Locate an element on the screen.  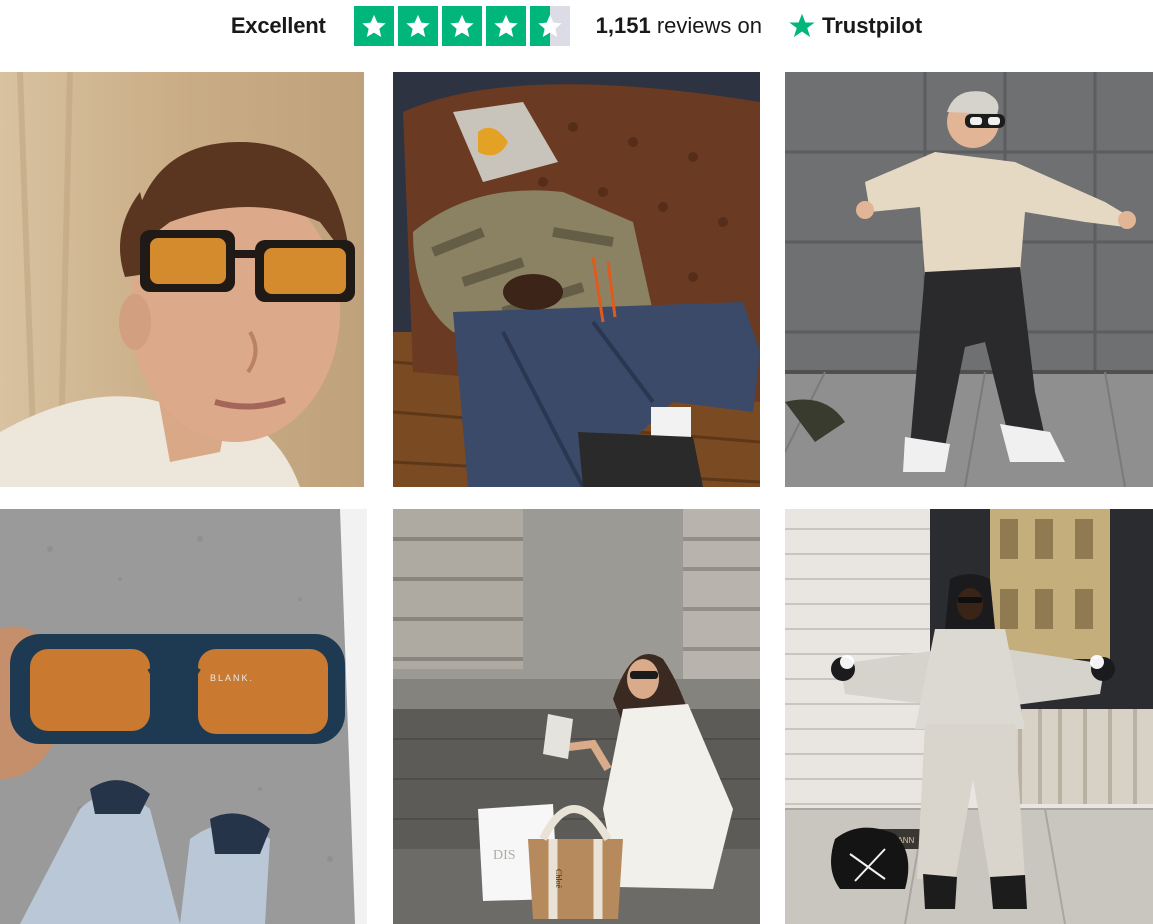
trustpilot-logo: Trustpilot is located at coordinates (855, 26).